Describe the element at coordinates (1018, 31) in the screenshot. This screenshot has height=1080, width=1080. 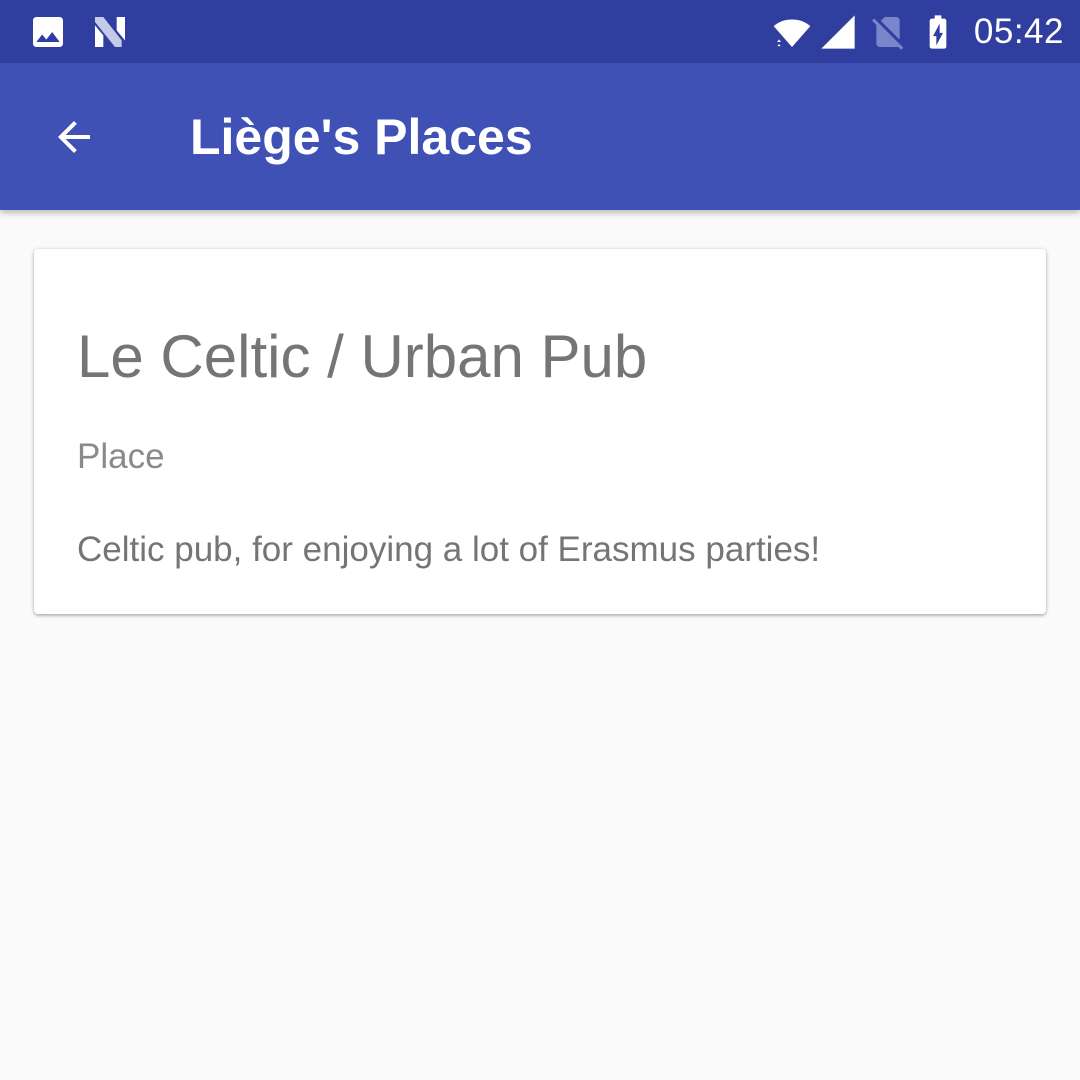
I see `status-bar-clock: 05:42` at that location.